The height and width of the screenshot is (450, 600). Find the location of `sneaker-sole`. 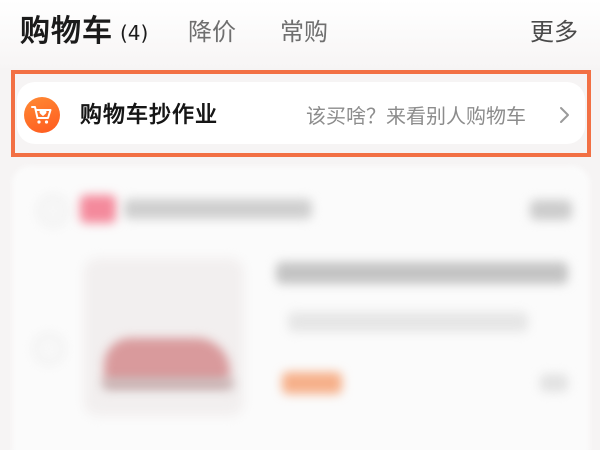

sneaker-sole is located at coordinates (168, 384).